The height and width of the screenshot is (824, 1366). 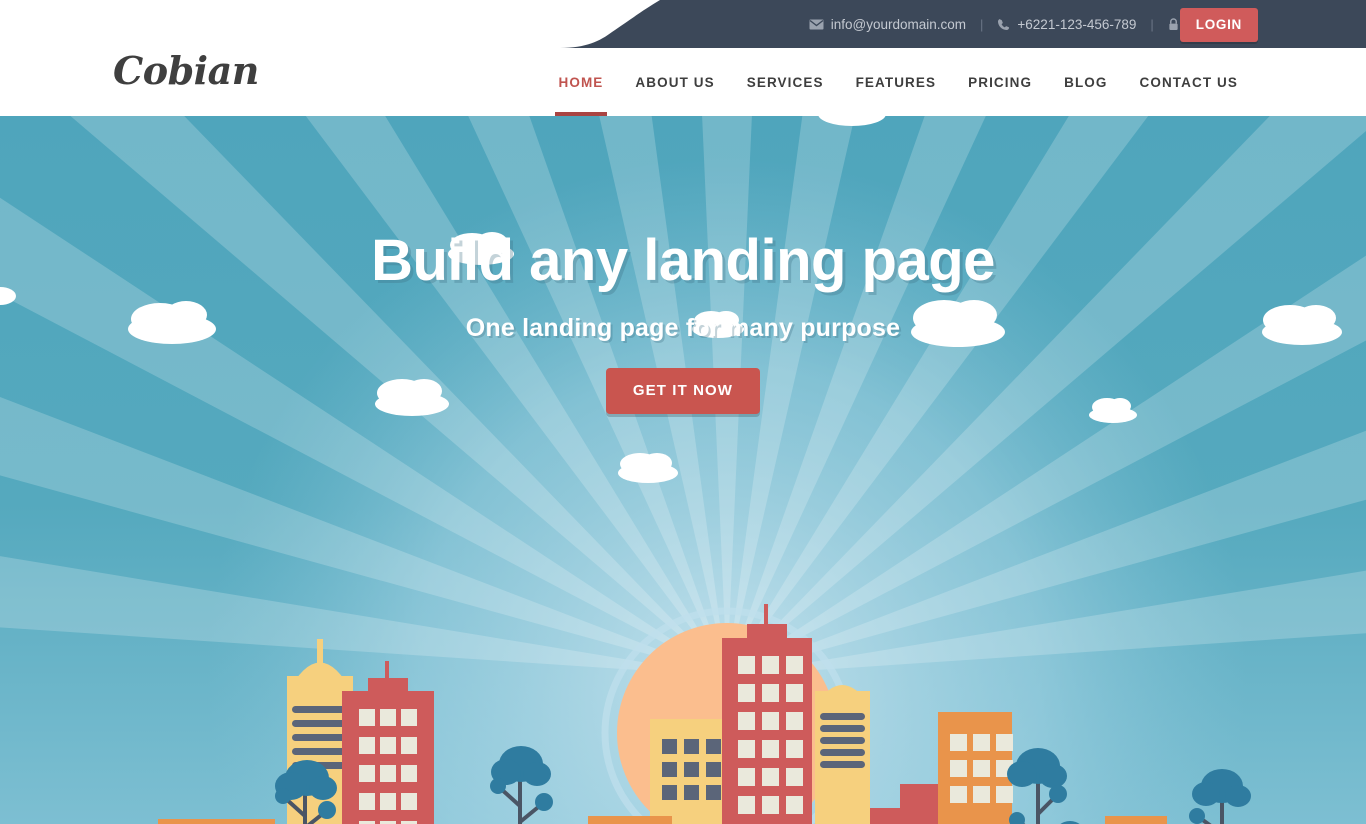 What do you see at coordinates (816, 24) in the screenshot?
I see `envelope-icon` at bounding box center [816, 24].